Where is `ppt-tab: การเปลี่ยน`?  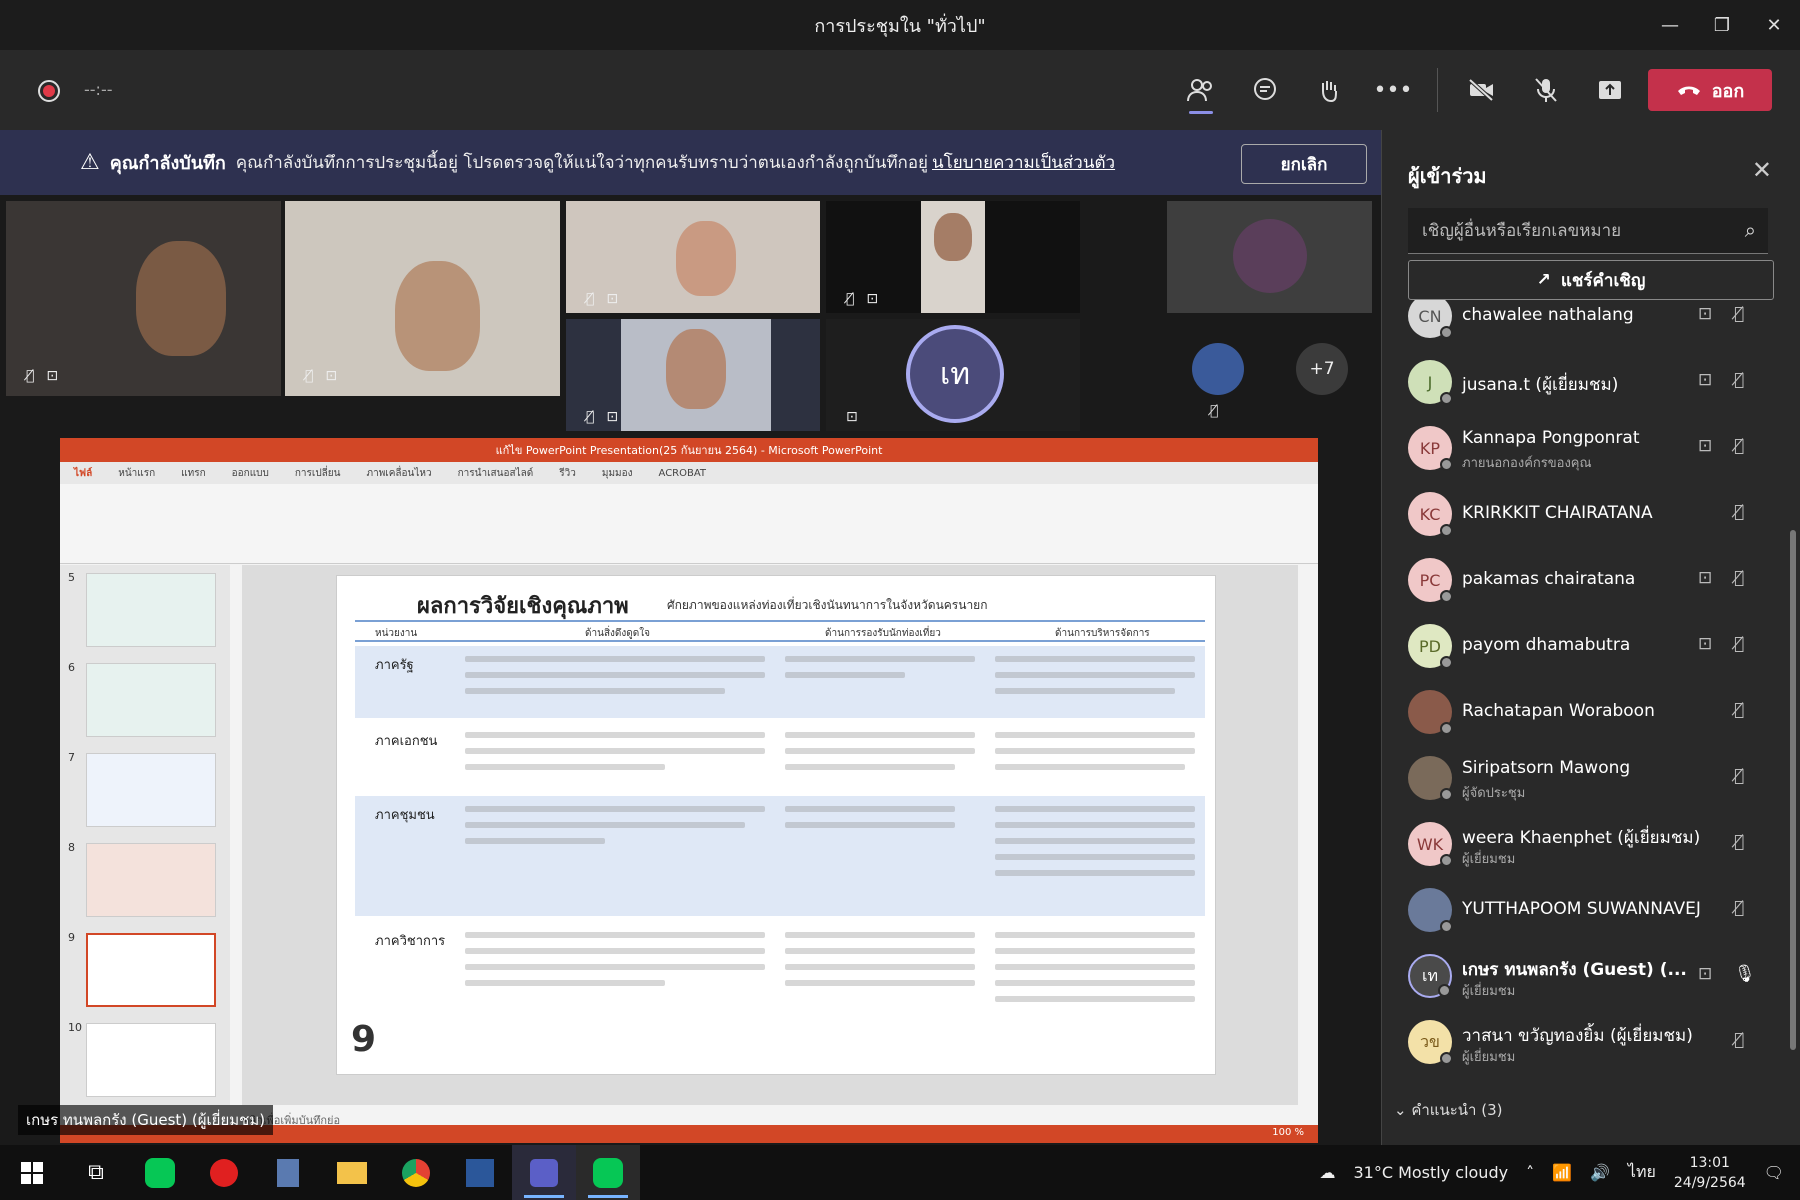
ppt-tab: การเปลี่ยน is located at coordinates (318, 473).